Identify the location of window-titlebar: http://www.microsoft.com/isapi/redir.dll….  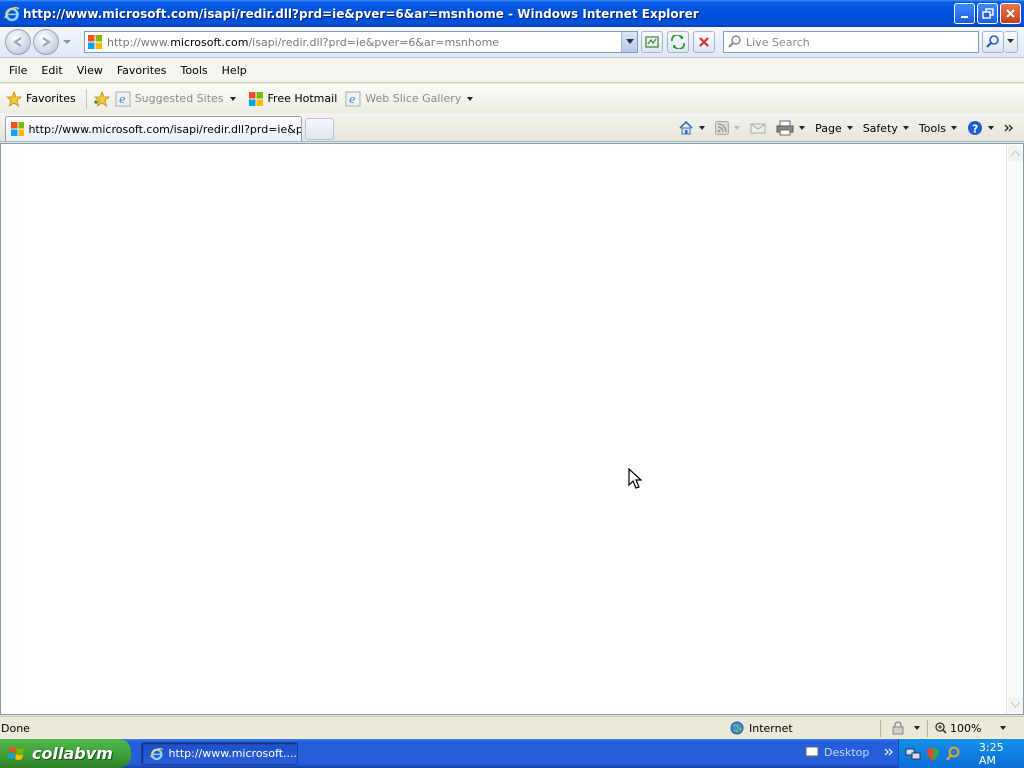
(512, 13).